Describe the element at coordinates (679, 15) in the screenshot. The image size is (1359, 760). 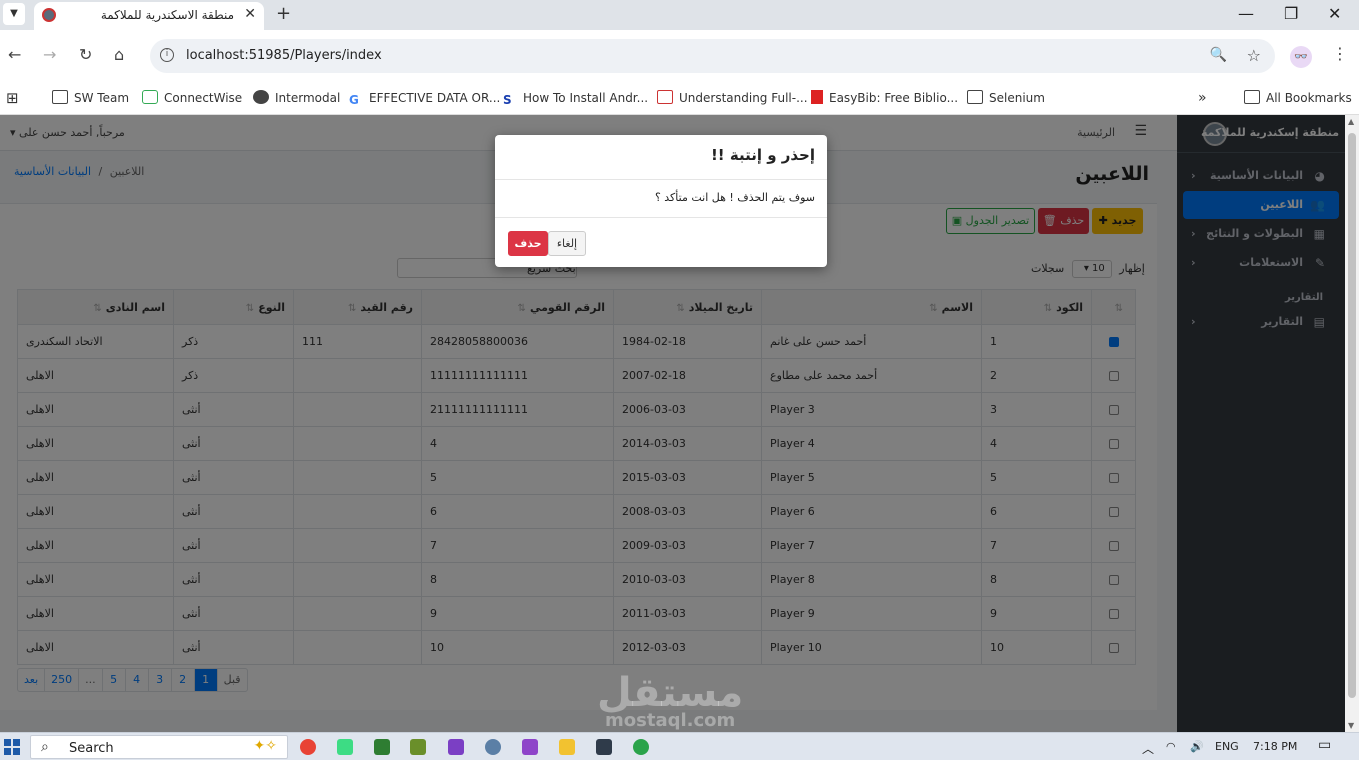
I see `browser-tab-bar: ▼ منطقة الاسكندرية للملاكمة ✕ + — ❐ ✕` at that location.